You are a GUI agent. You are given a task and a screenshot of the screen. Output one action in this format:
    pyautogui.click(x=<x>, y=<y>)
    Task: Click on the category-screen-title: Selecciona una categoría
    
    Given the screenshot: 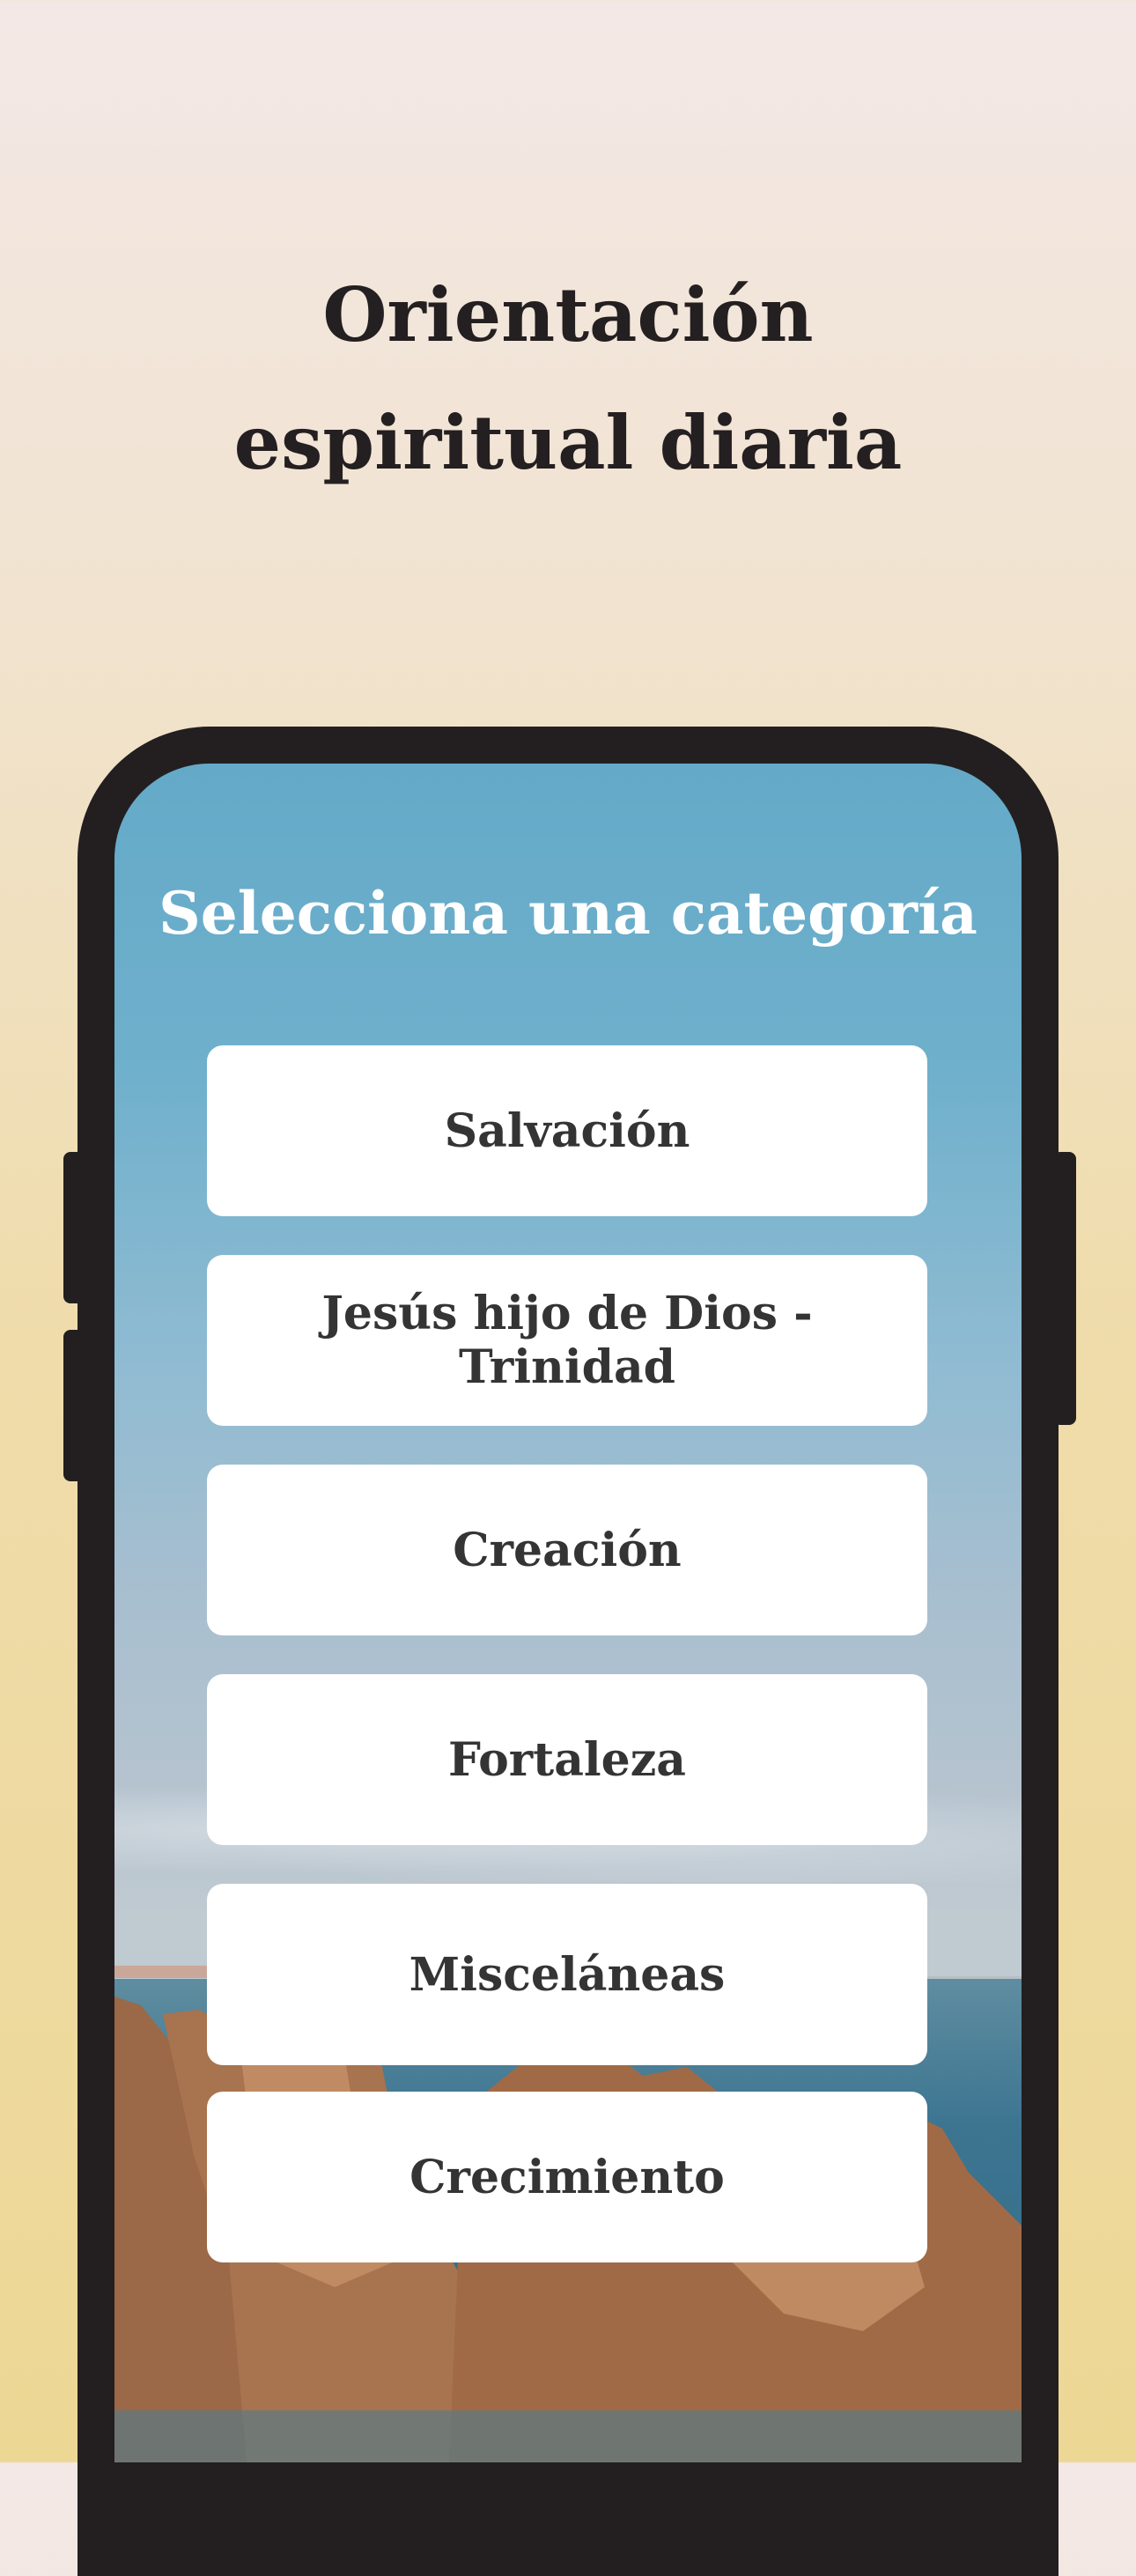 What is the action you would take?
    pyautogui.click(x=568, y=913)
    